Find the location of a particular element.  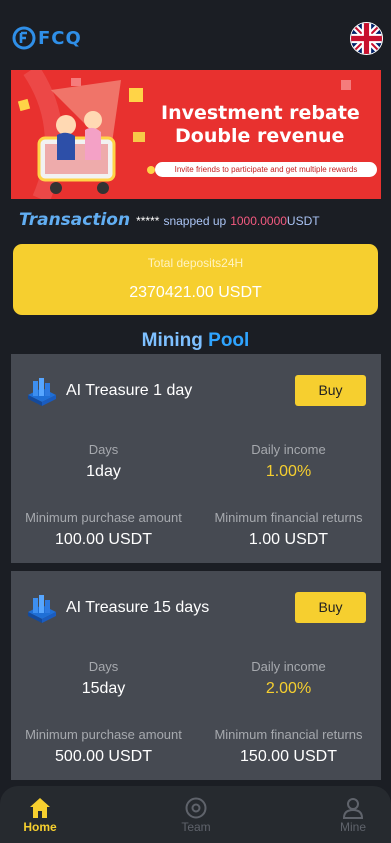

transaction-action: snapped up is located at coordinates (195, 221).